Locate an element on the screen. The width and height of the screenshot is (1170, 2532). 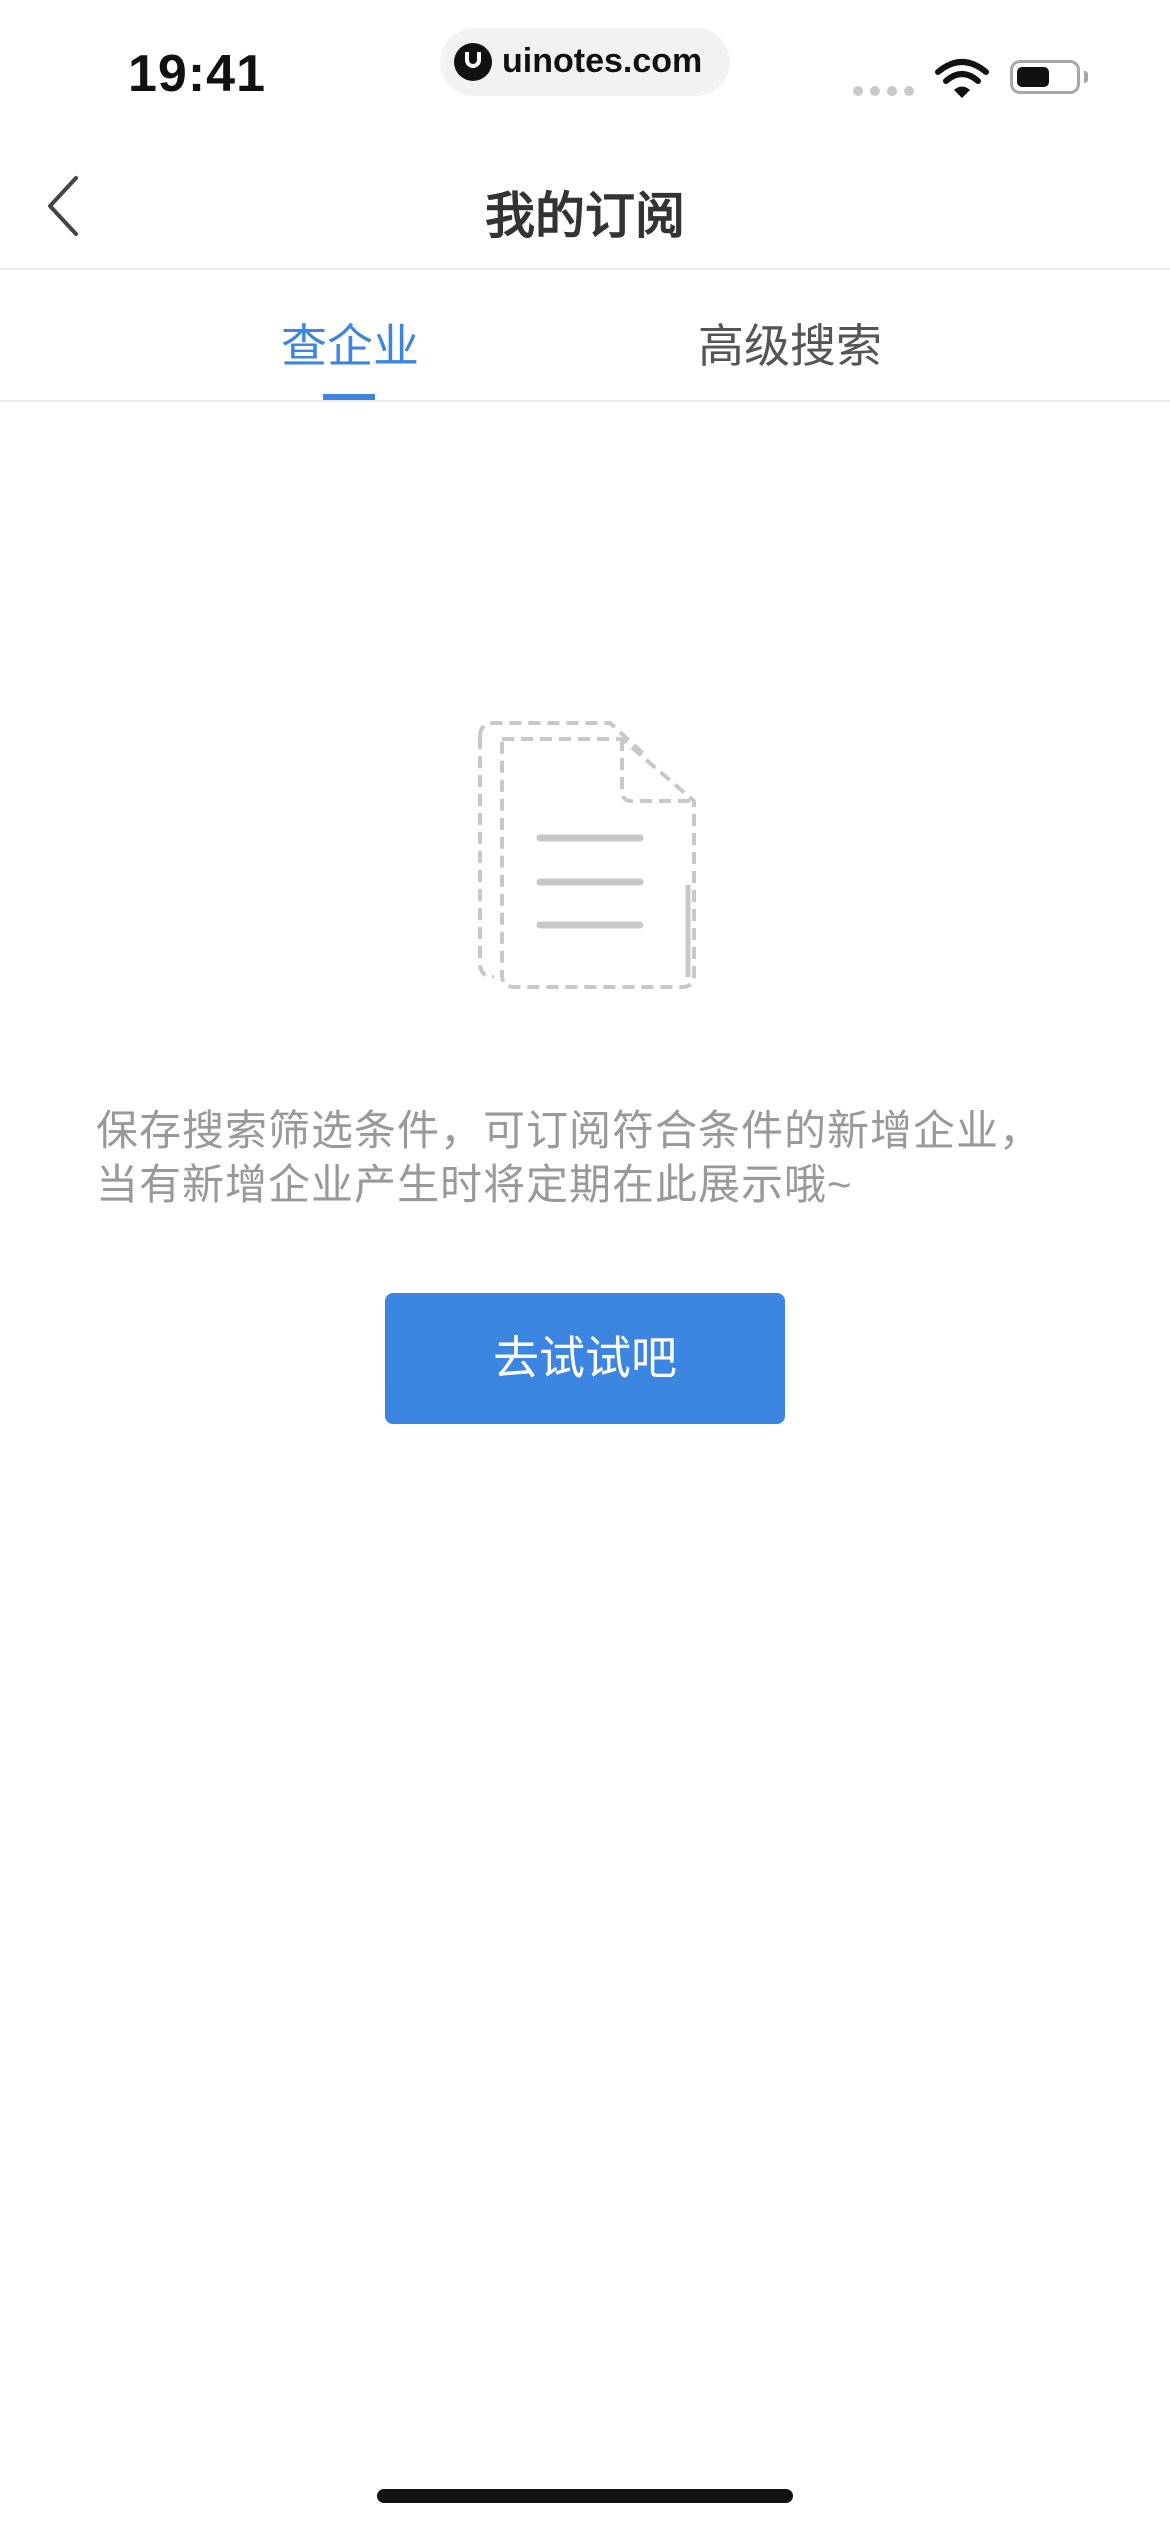
battery-cap is located at coordinates (1086, 77).